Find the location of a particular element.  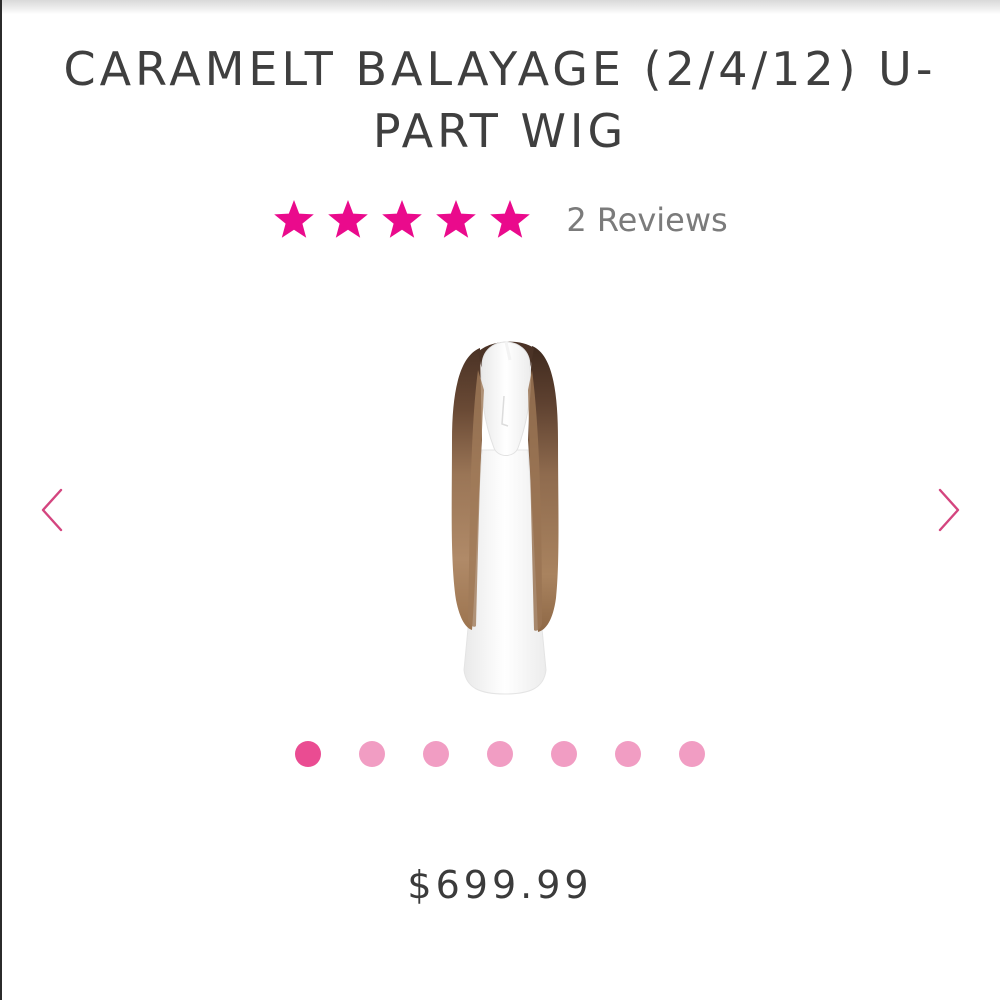

wig-mannequin-image is located at coordinates (505, 518).